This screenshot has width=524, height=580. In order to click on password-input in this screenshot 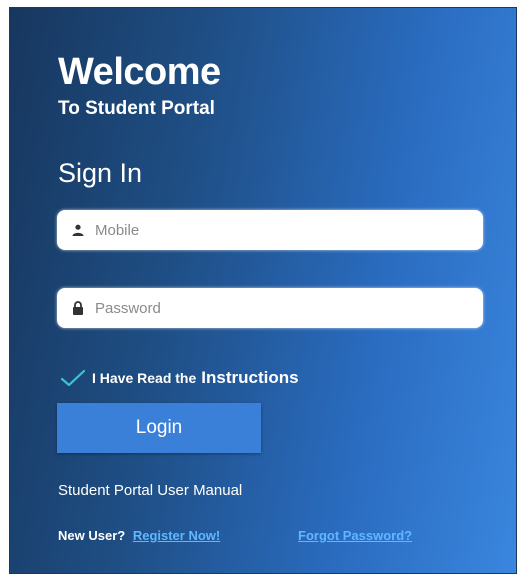, I will do `click(275, 308)`.